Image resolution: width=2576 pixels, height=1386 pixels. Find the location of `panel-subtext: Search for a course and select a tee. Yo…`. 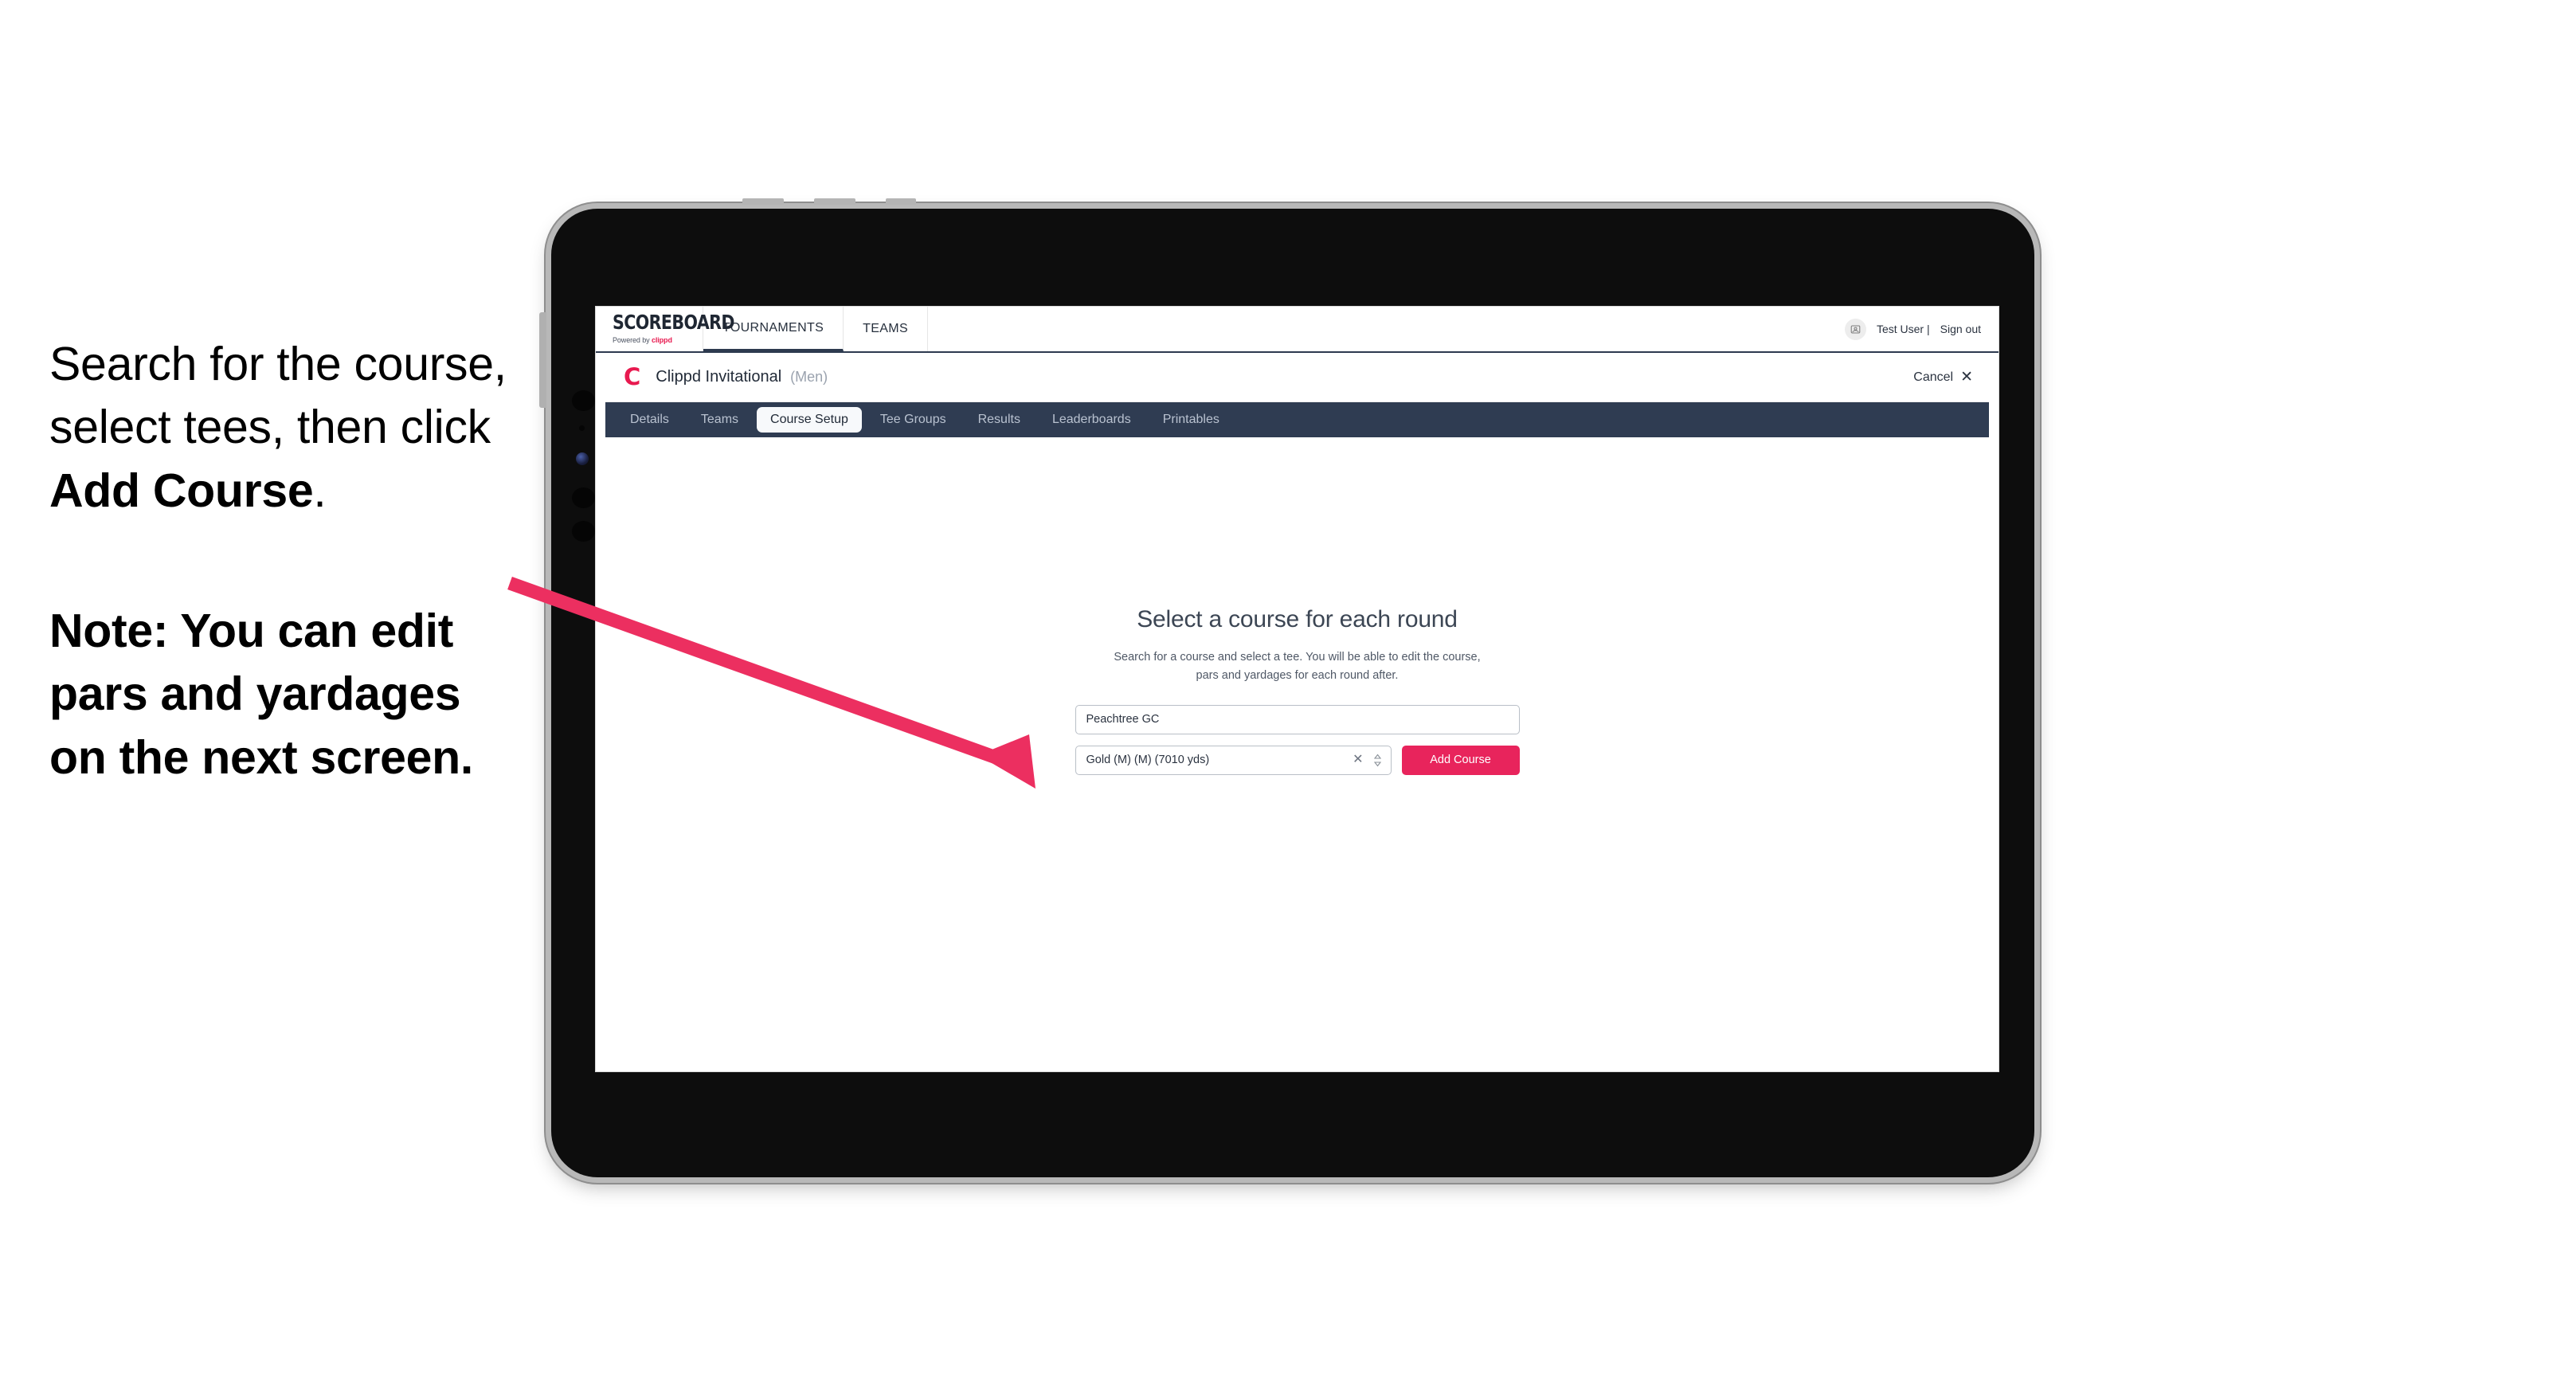

panel-subtext: Search for a course and select a tee. Yo… is located at coordinates (1297, 666).